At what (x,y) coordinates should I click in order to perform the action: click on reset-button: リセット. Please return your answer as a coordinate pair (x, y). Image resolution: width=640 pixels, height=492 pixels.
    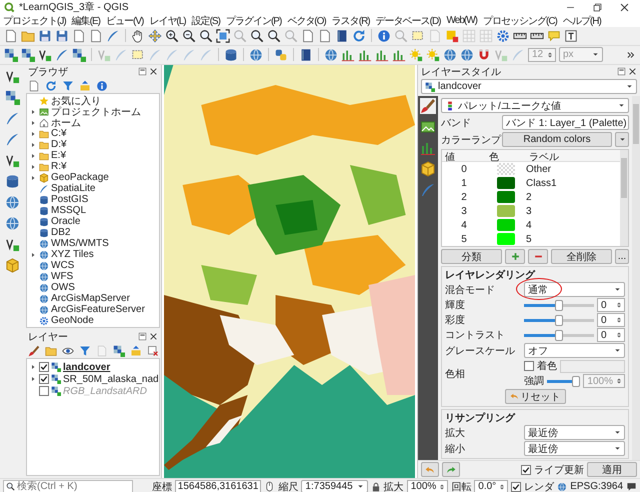
    Looking at the image, I should click on (535, 396).